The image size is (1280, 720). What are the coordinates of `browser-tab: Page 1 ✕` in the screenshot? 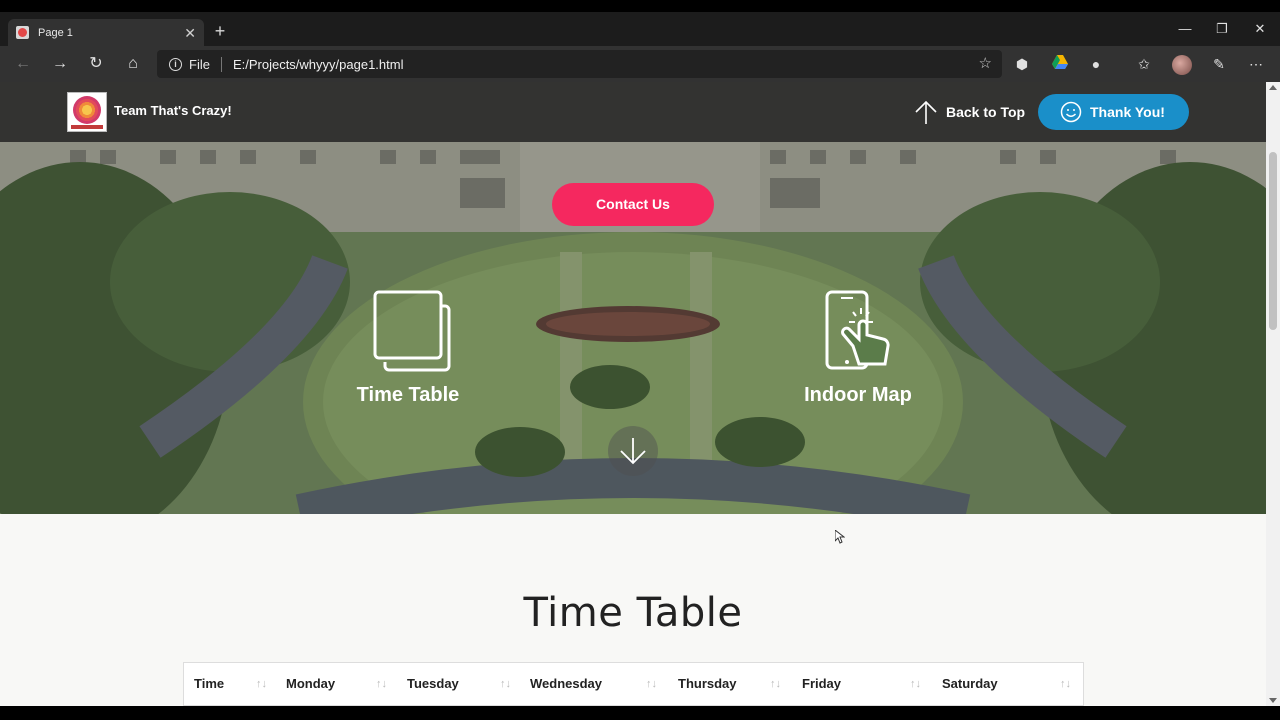 It's located at (106, 32).